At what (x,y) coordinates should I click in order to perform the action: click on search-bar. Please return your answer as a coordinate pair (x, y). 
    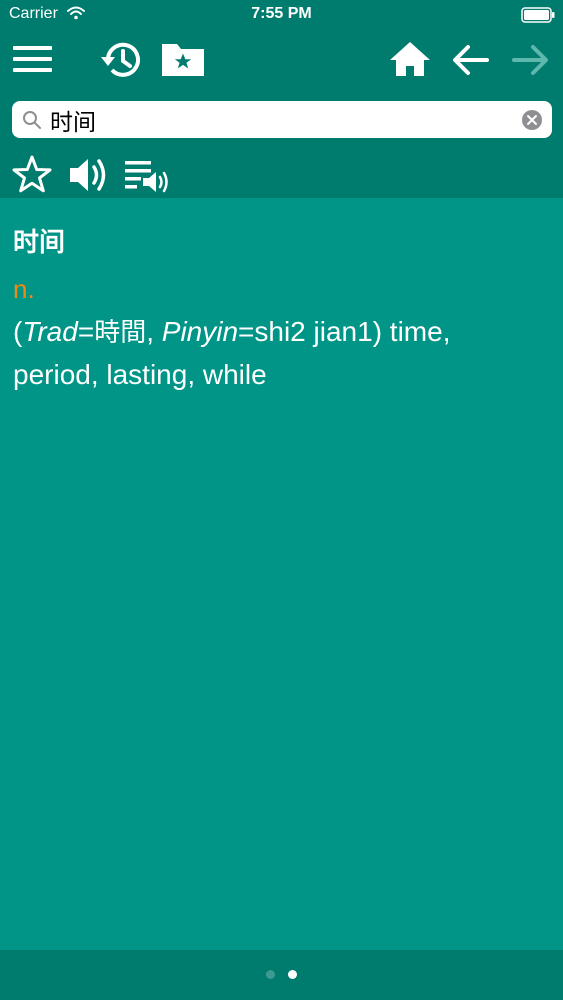
    Looking at the image, I should click on (282, 119).